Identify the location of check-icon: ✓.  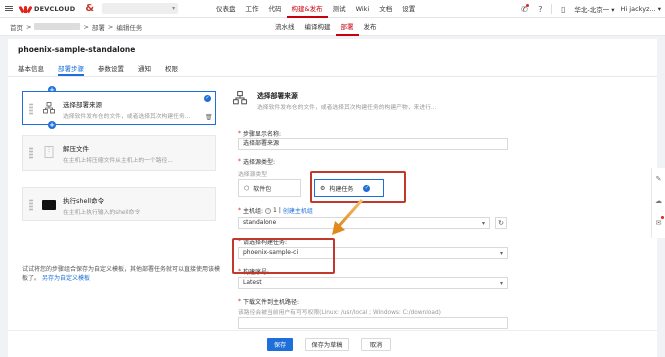
(207, 98).